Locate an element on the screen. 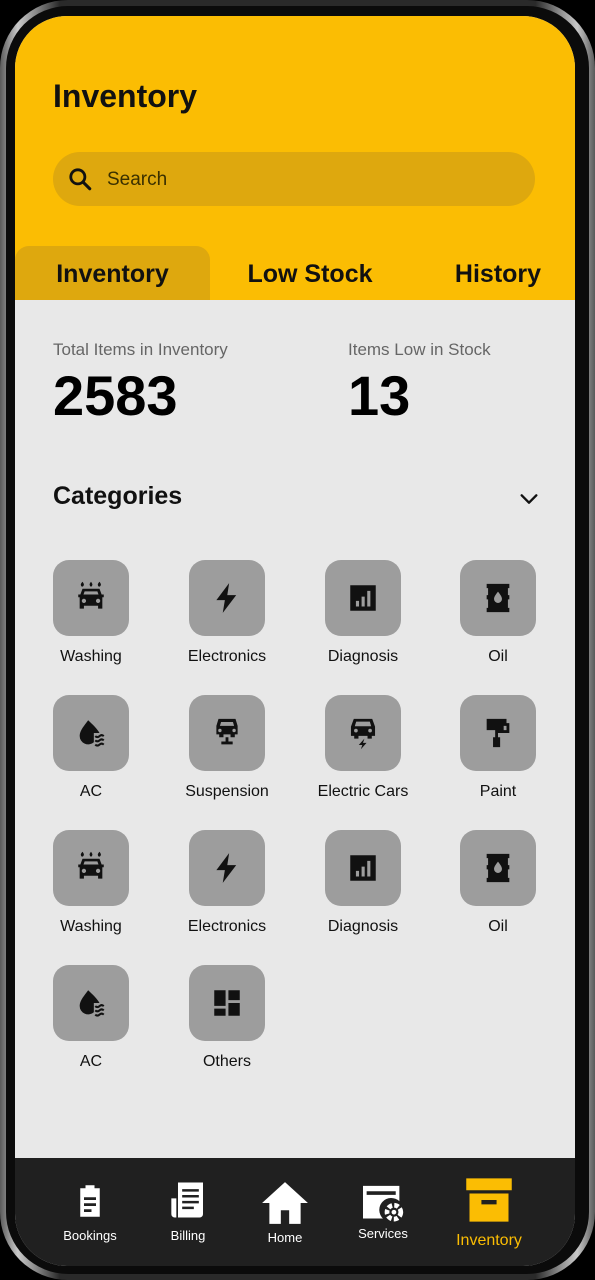 This screenshot has width=595, height=1280. car-suspension-icon is located at coordinates (227, 731).